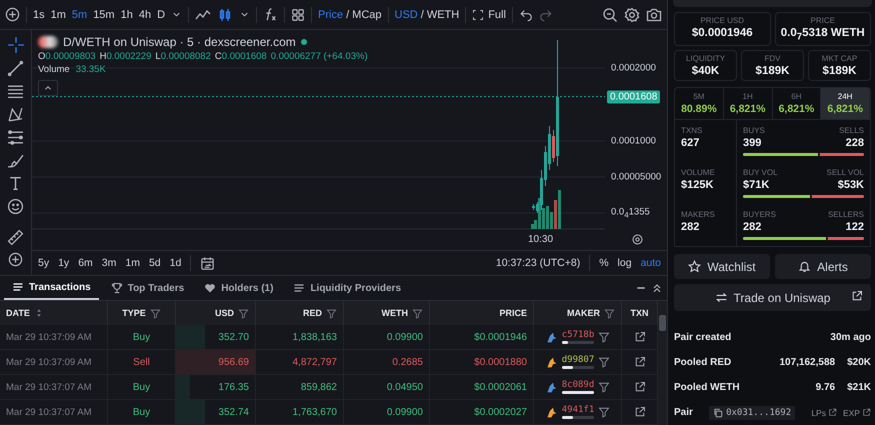  I want to click on column-header: TYPE, so click(142, 313).